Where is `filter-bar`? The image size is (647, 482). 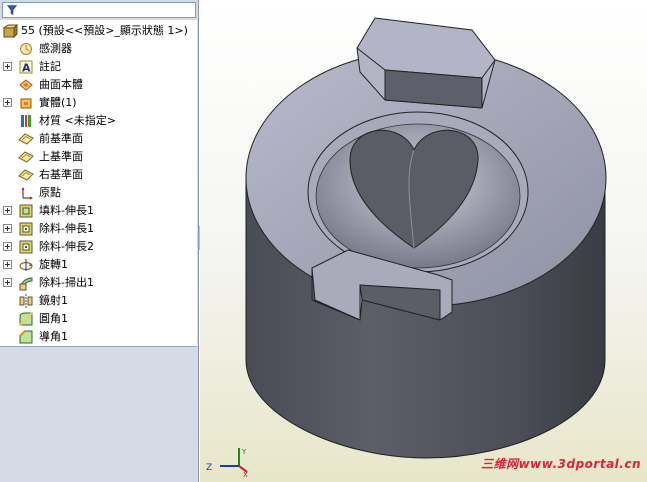 filter-bar is located at coordinates (99, 10).